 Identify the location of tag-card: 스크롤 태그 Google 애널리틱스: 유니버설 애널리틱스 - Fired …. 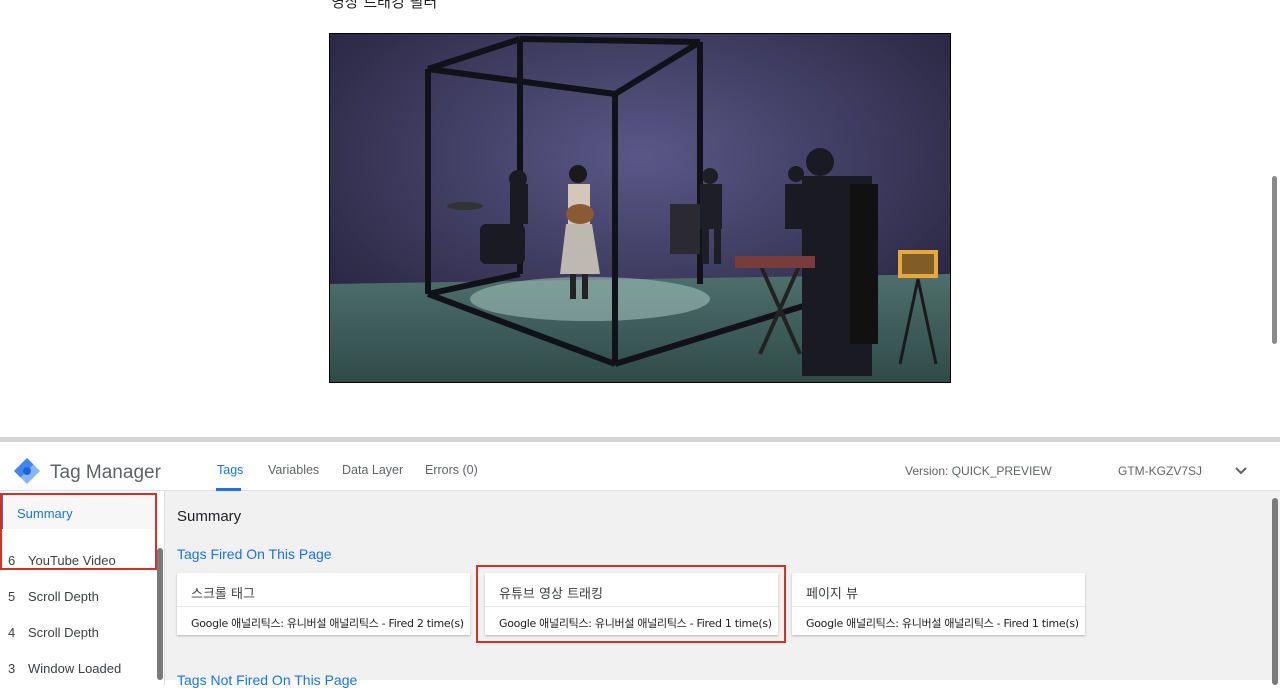
(323, 604).